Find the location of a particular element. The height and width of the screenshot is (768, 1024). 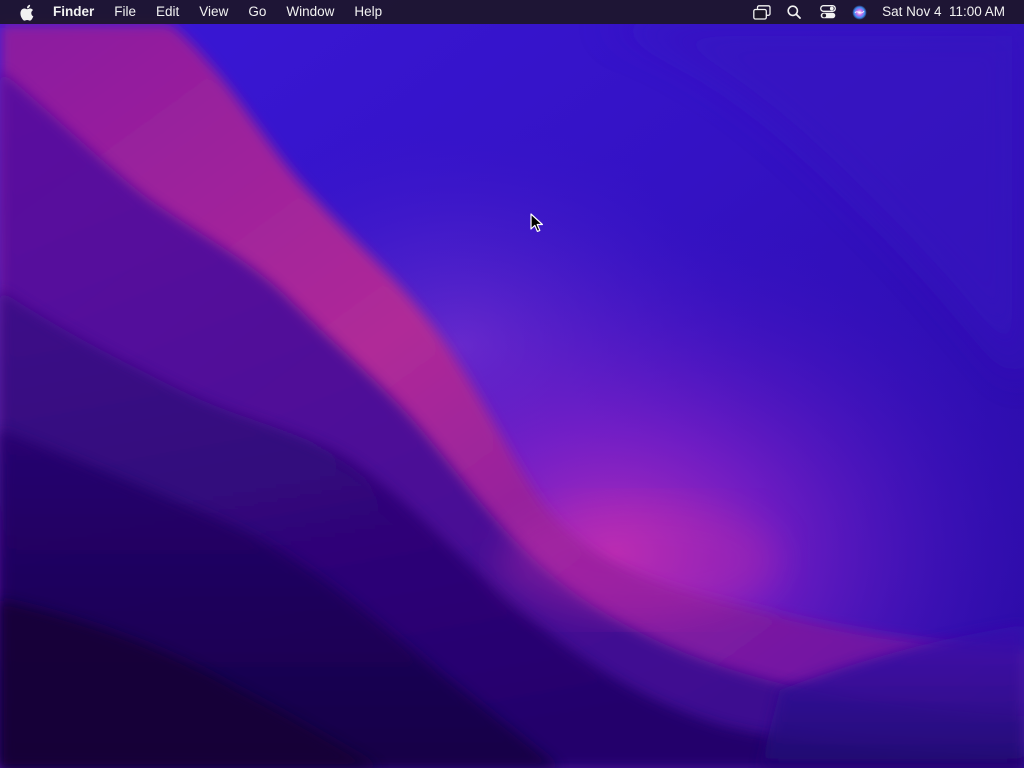

menu-bar-left: Finder File Edit View Go Window Help is located at coordinates (201, 12).